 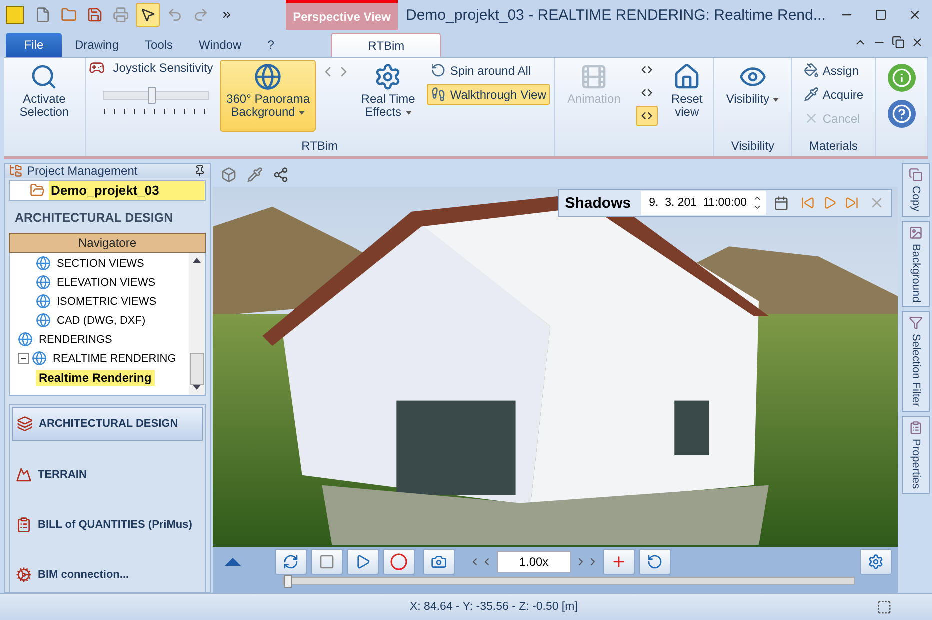 I want to click on ribbon-tab: Tools, so click(x=159, y=45).